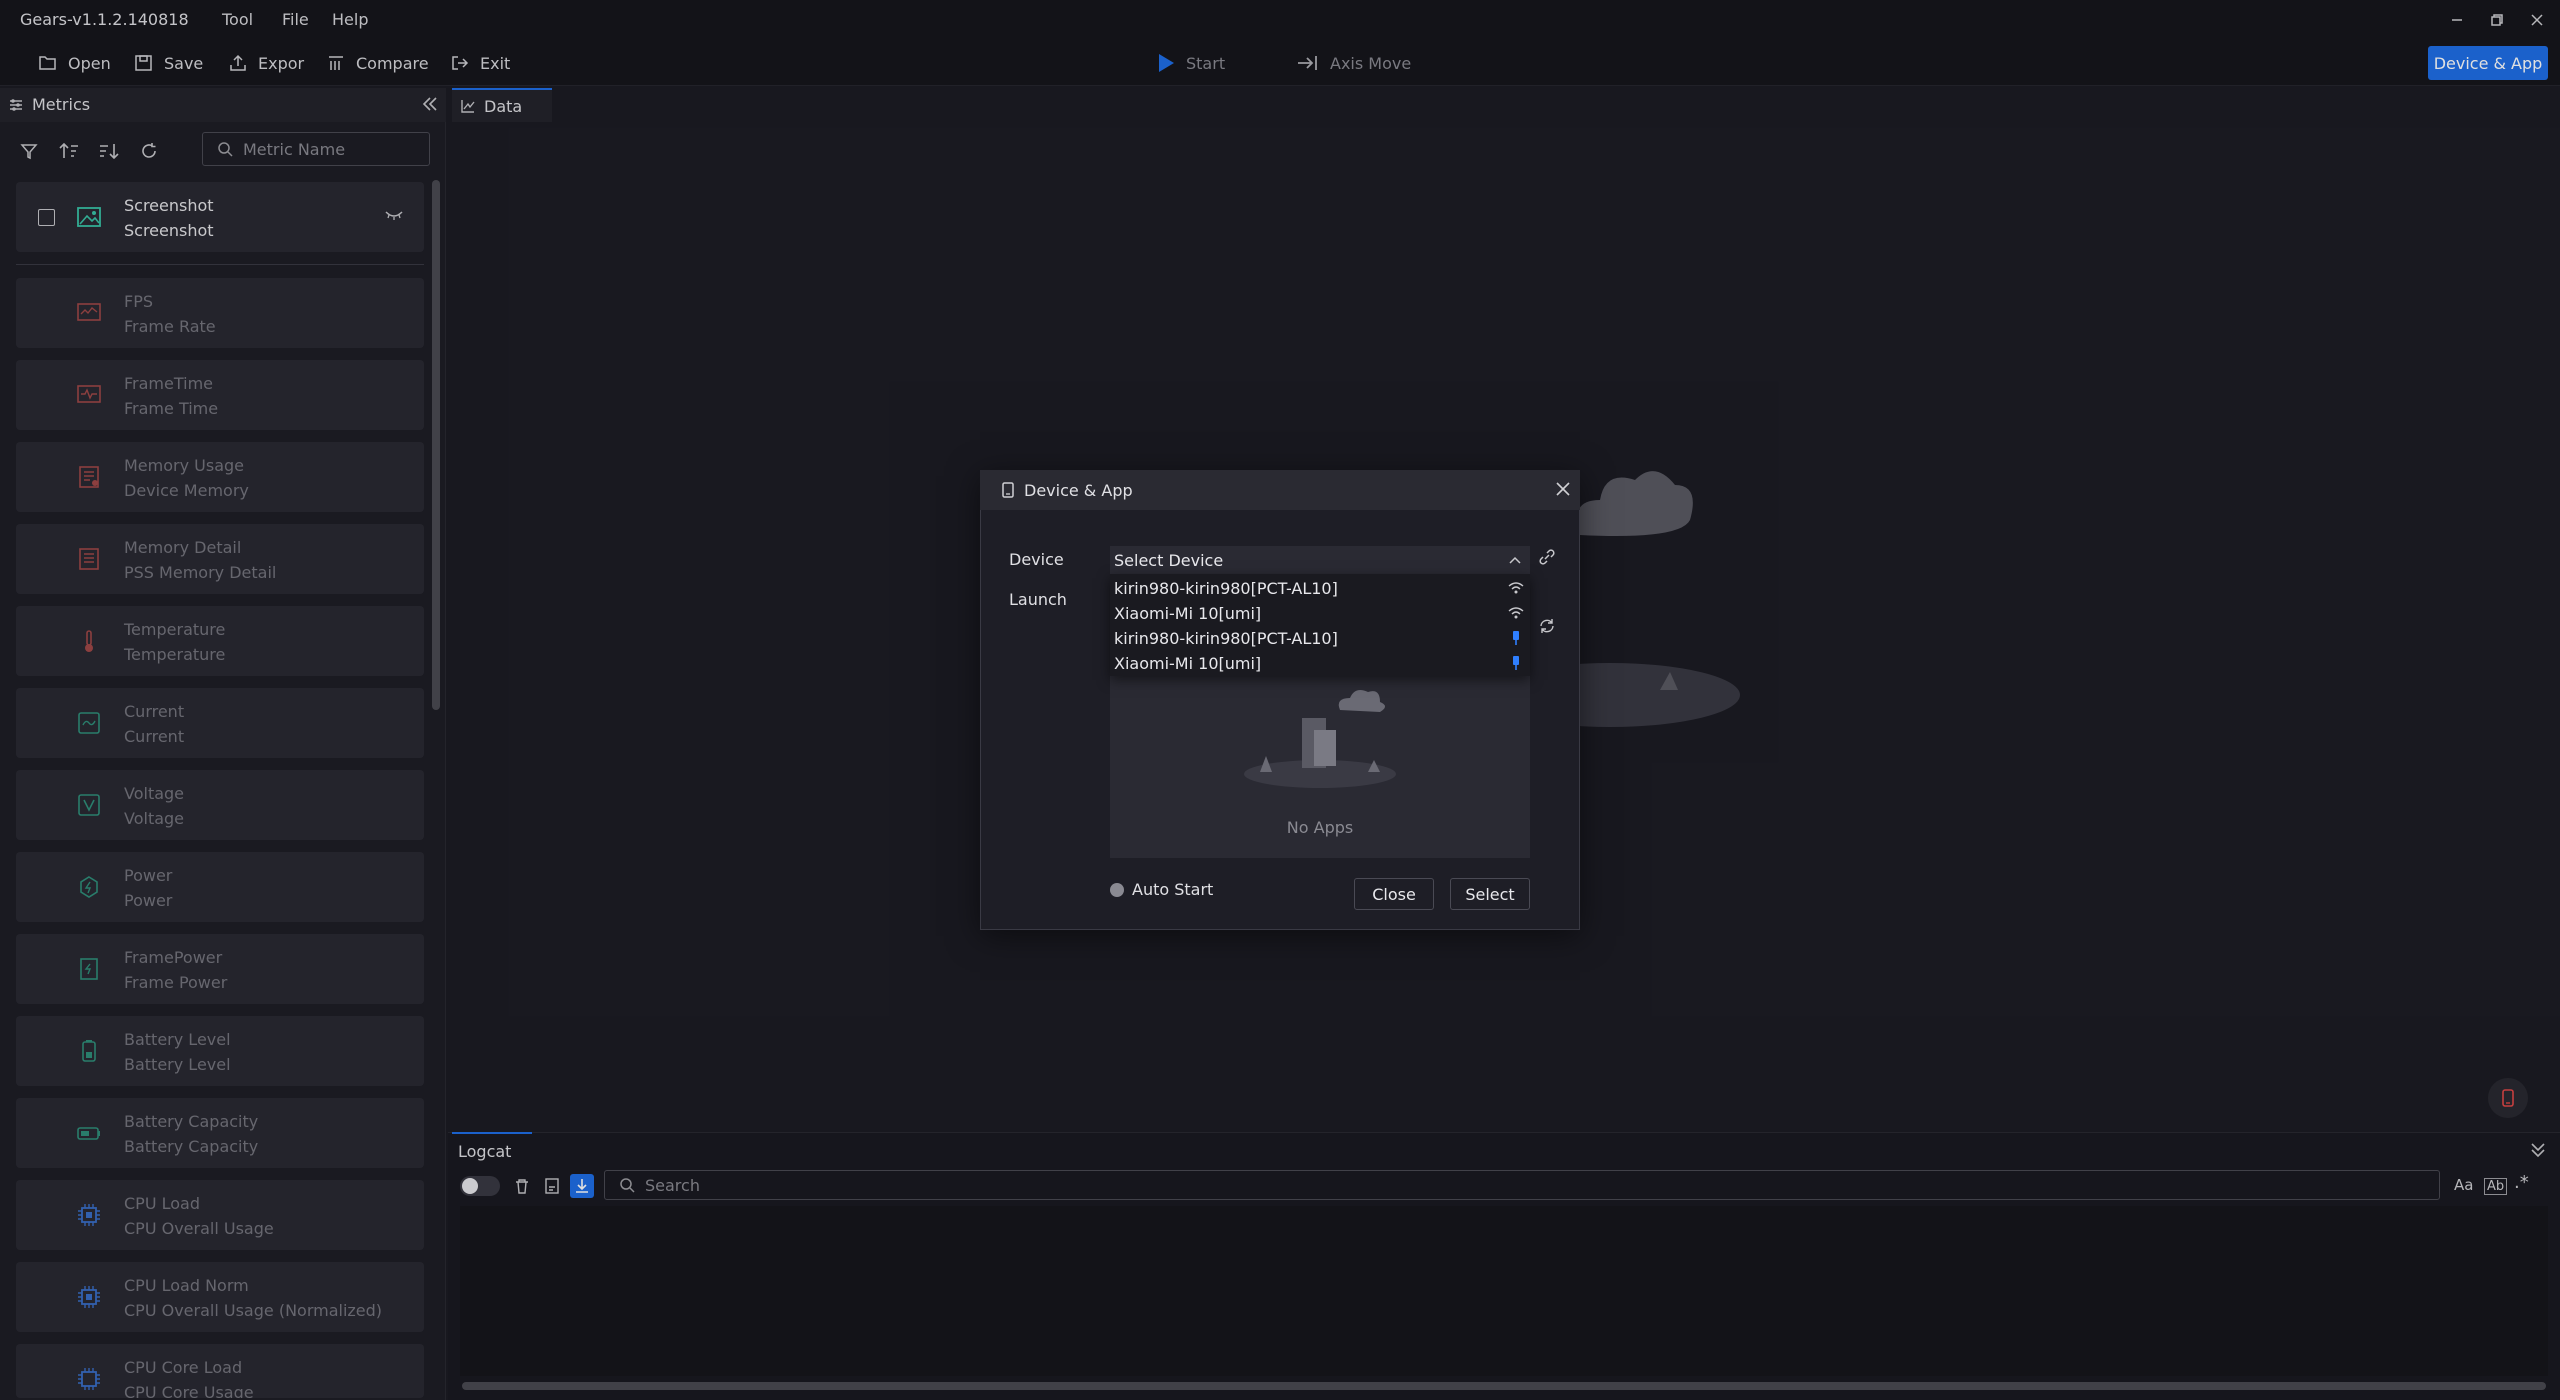  What do you see at coordinates (1515, 560) in the screenshot?
I see `chevron-up-icon` at bounding box center [1515, 560].